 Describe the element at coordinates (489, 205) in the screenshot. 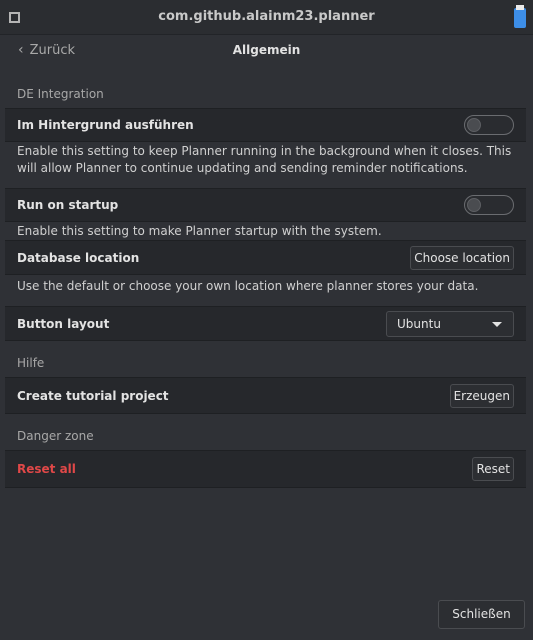

I see `startup-toggle` at that location.